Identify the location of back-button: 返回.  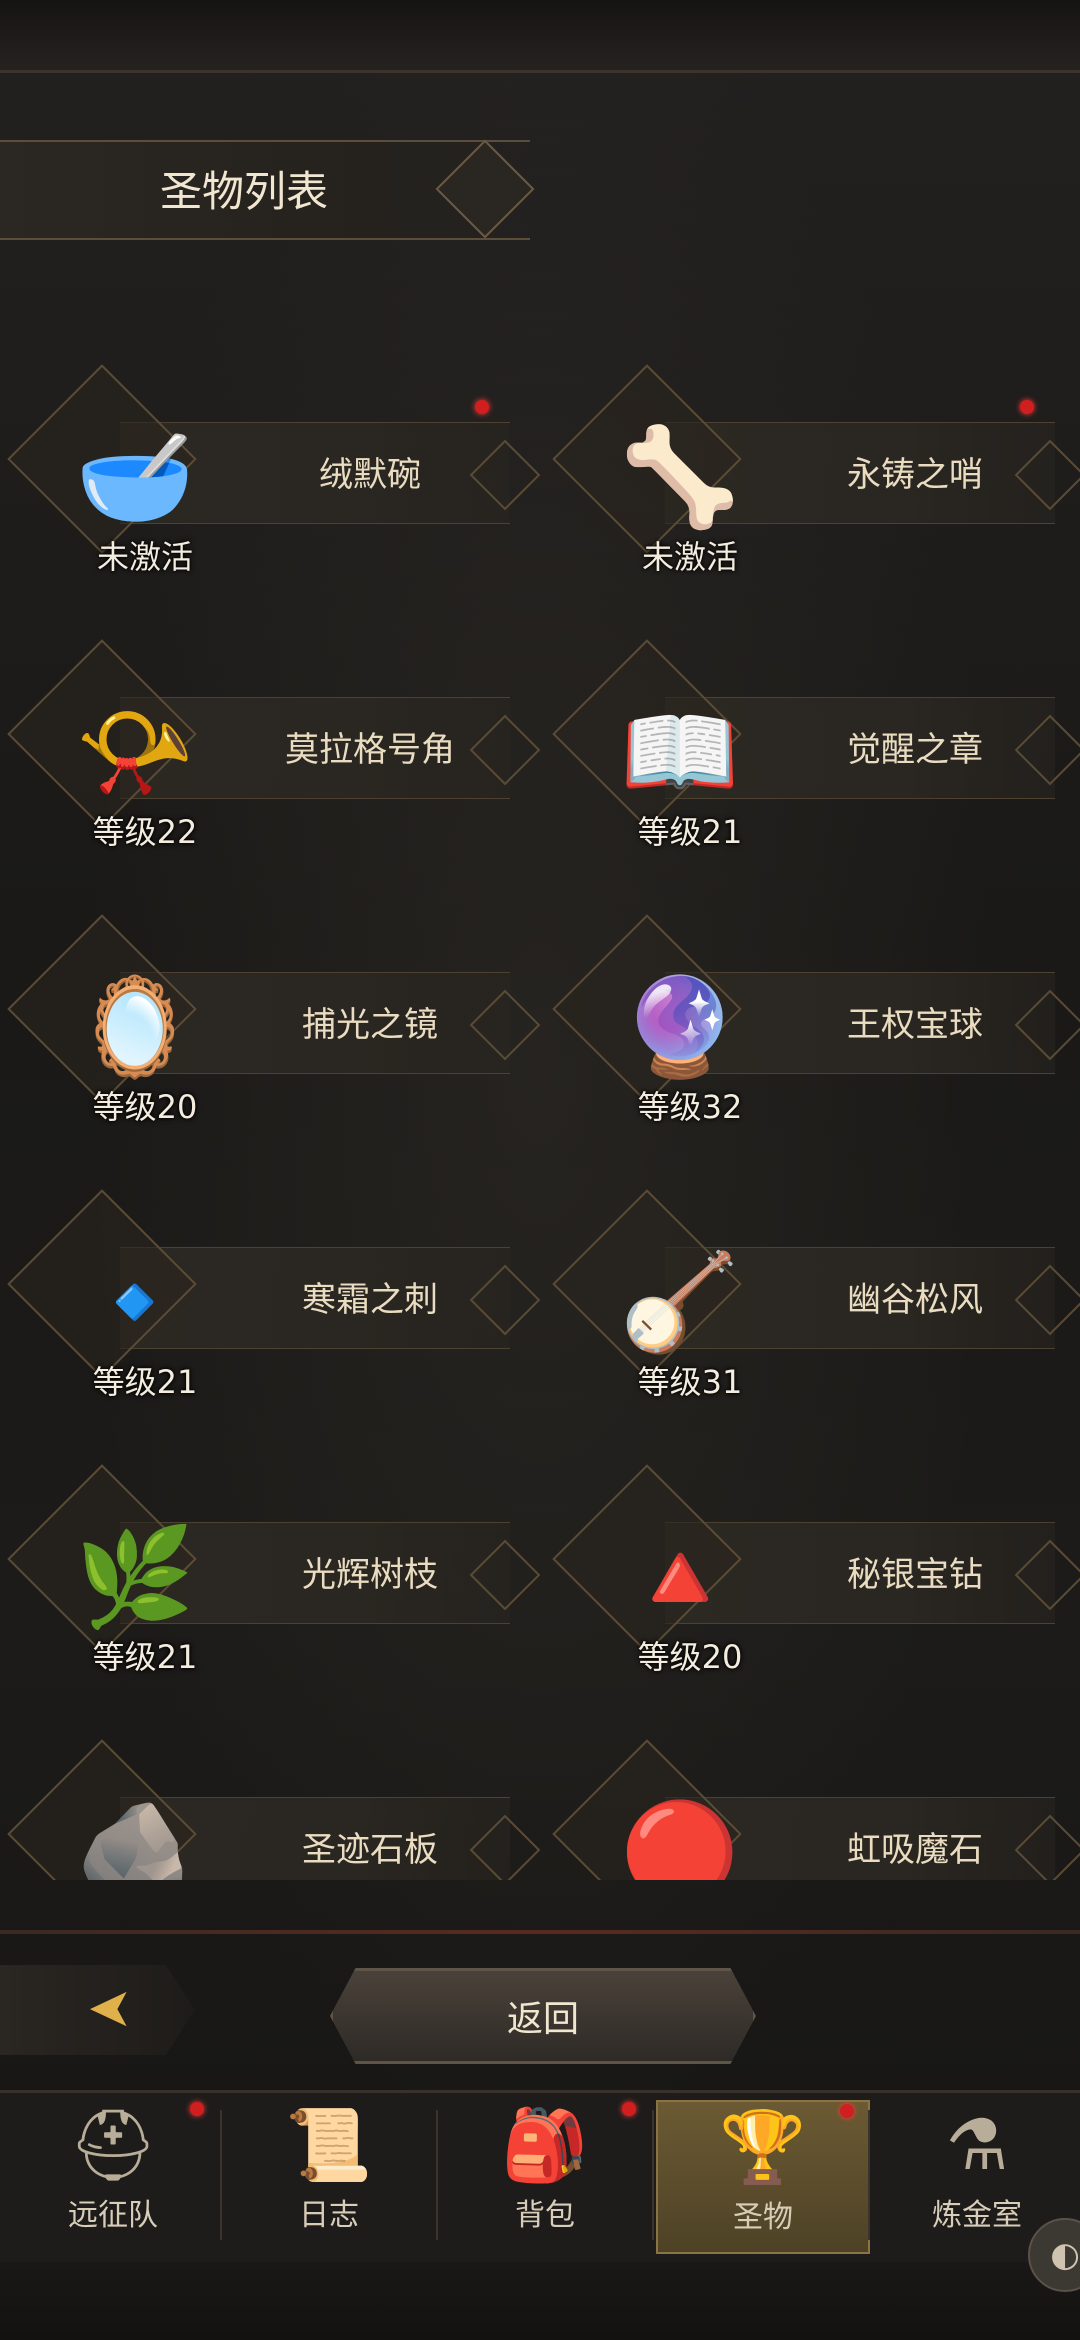
(543, 2016).